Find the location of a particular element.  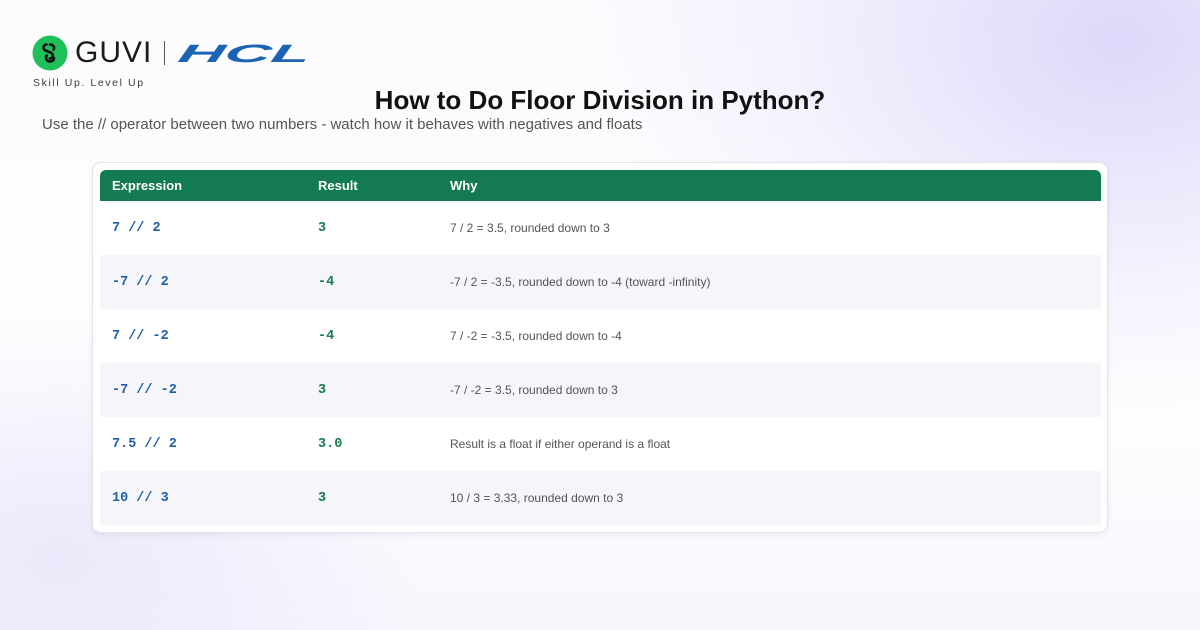

table-row: 7 // 2 3 7 / 2 = 3.5, rounded down to 3 is located at coordinates (600, 228).